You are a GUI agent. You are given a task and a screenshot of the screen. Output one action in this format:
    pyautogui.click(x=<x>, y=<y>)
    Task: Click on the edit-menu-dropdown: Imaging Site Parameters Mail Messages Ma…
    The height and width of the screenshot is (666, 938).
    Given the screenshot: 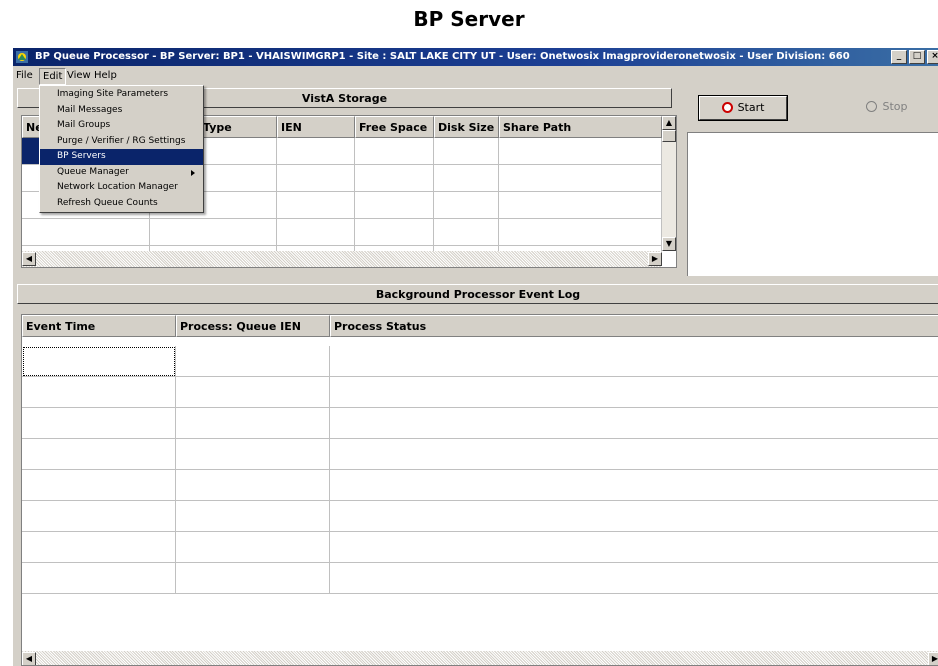 What is the action you would take?
    pyautogui.click(x=121, y=149)
    